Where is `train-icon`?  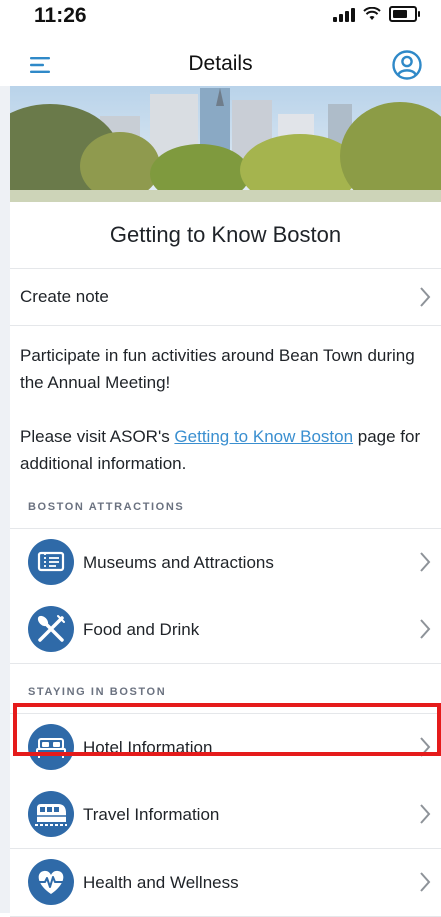 train-icon is located at coordinates (51, 814).